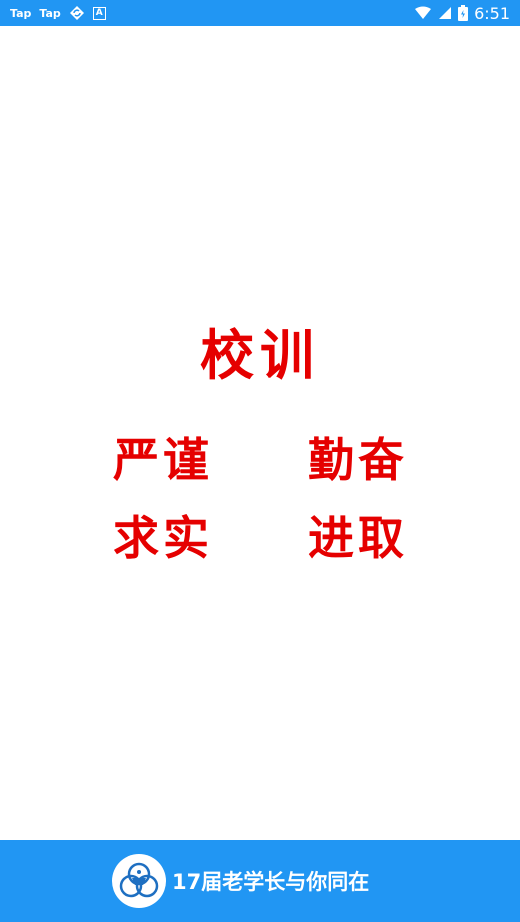 This screenshot has width=520, height=922. I want to click on motto-title: 校训, so click(260, 355).